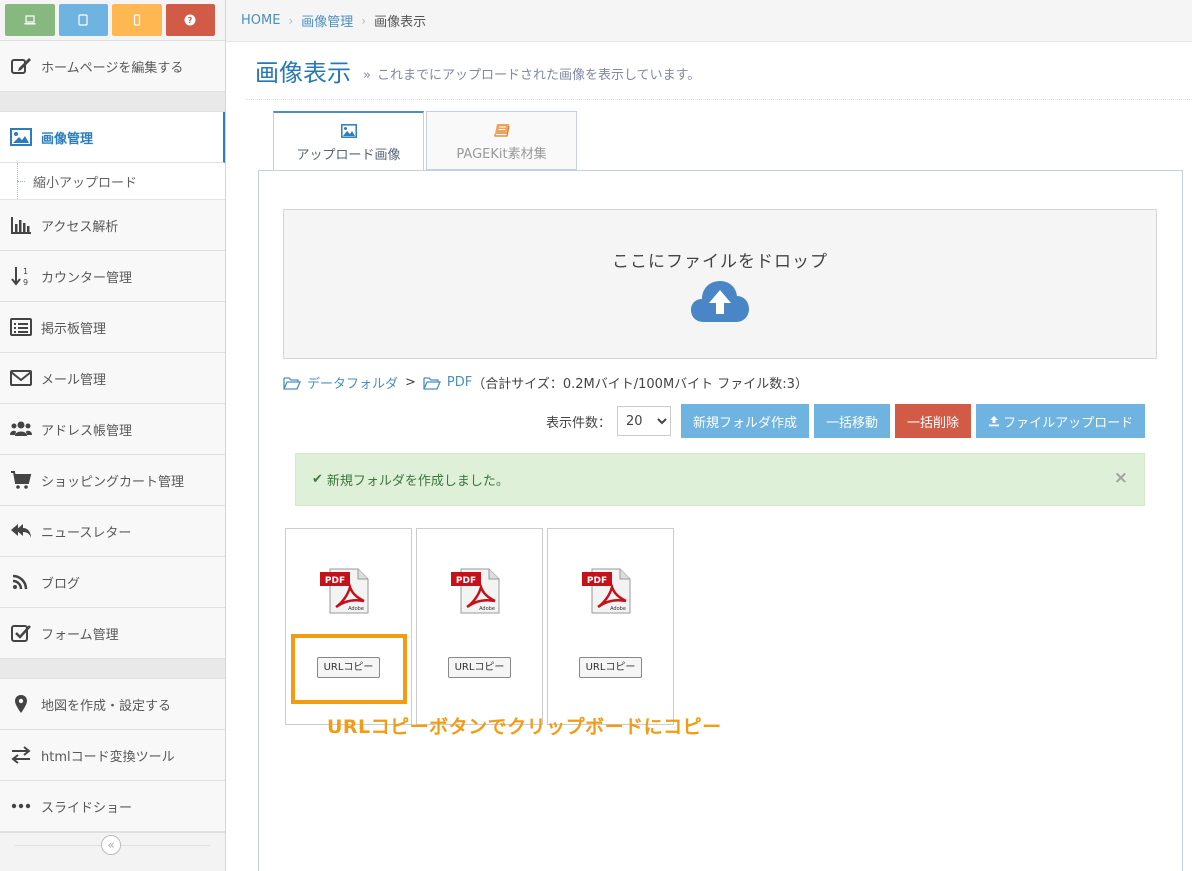 This screenshot has height=871, width=1192. I want to click on mobile-view-button, so click(137, 20).